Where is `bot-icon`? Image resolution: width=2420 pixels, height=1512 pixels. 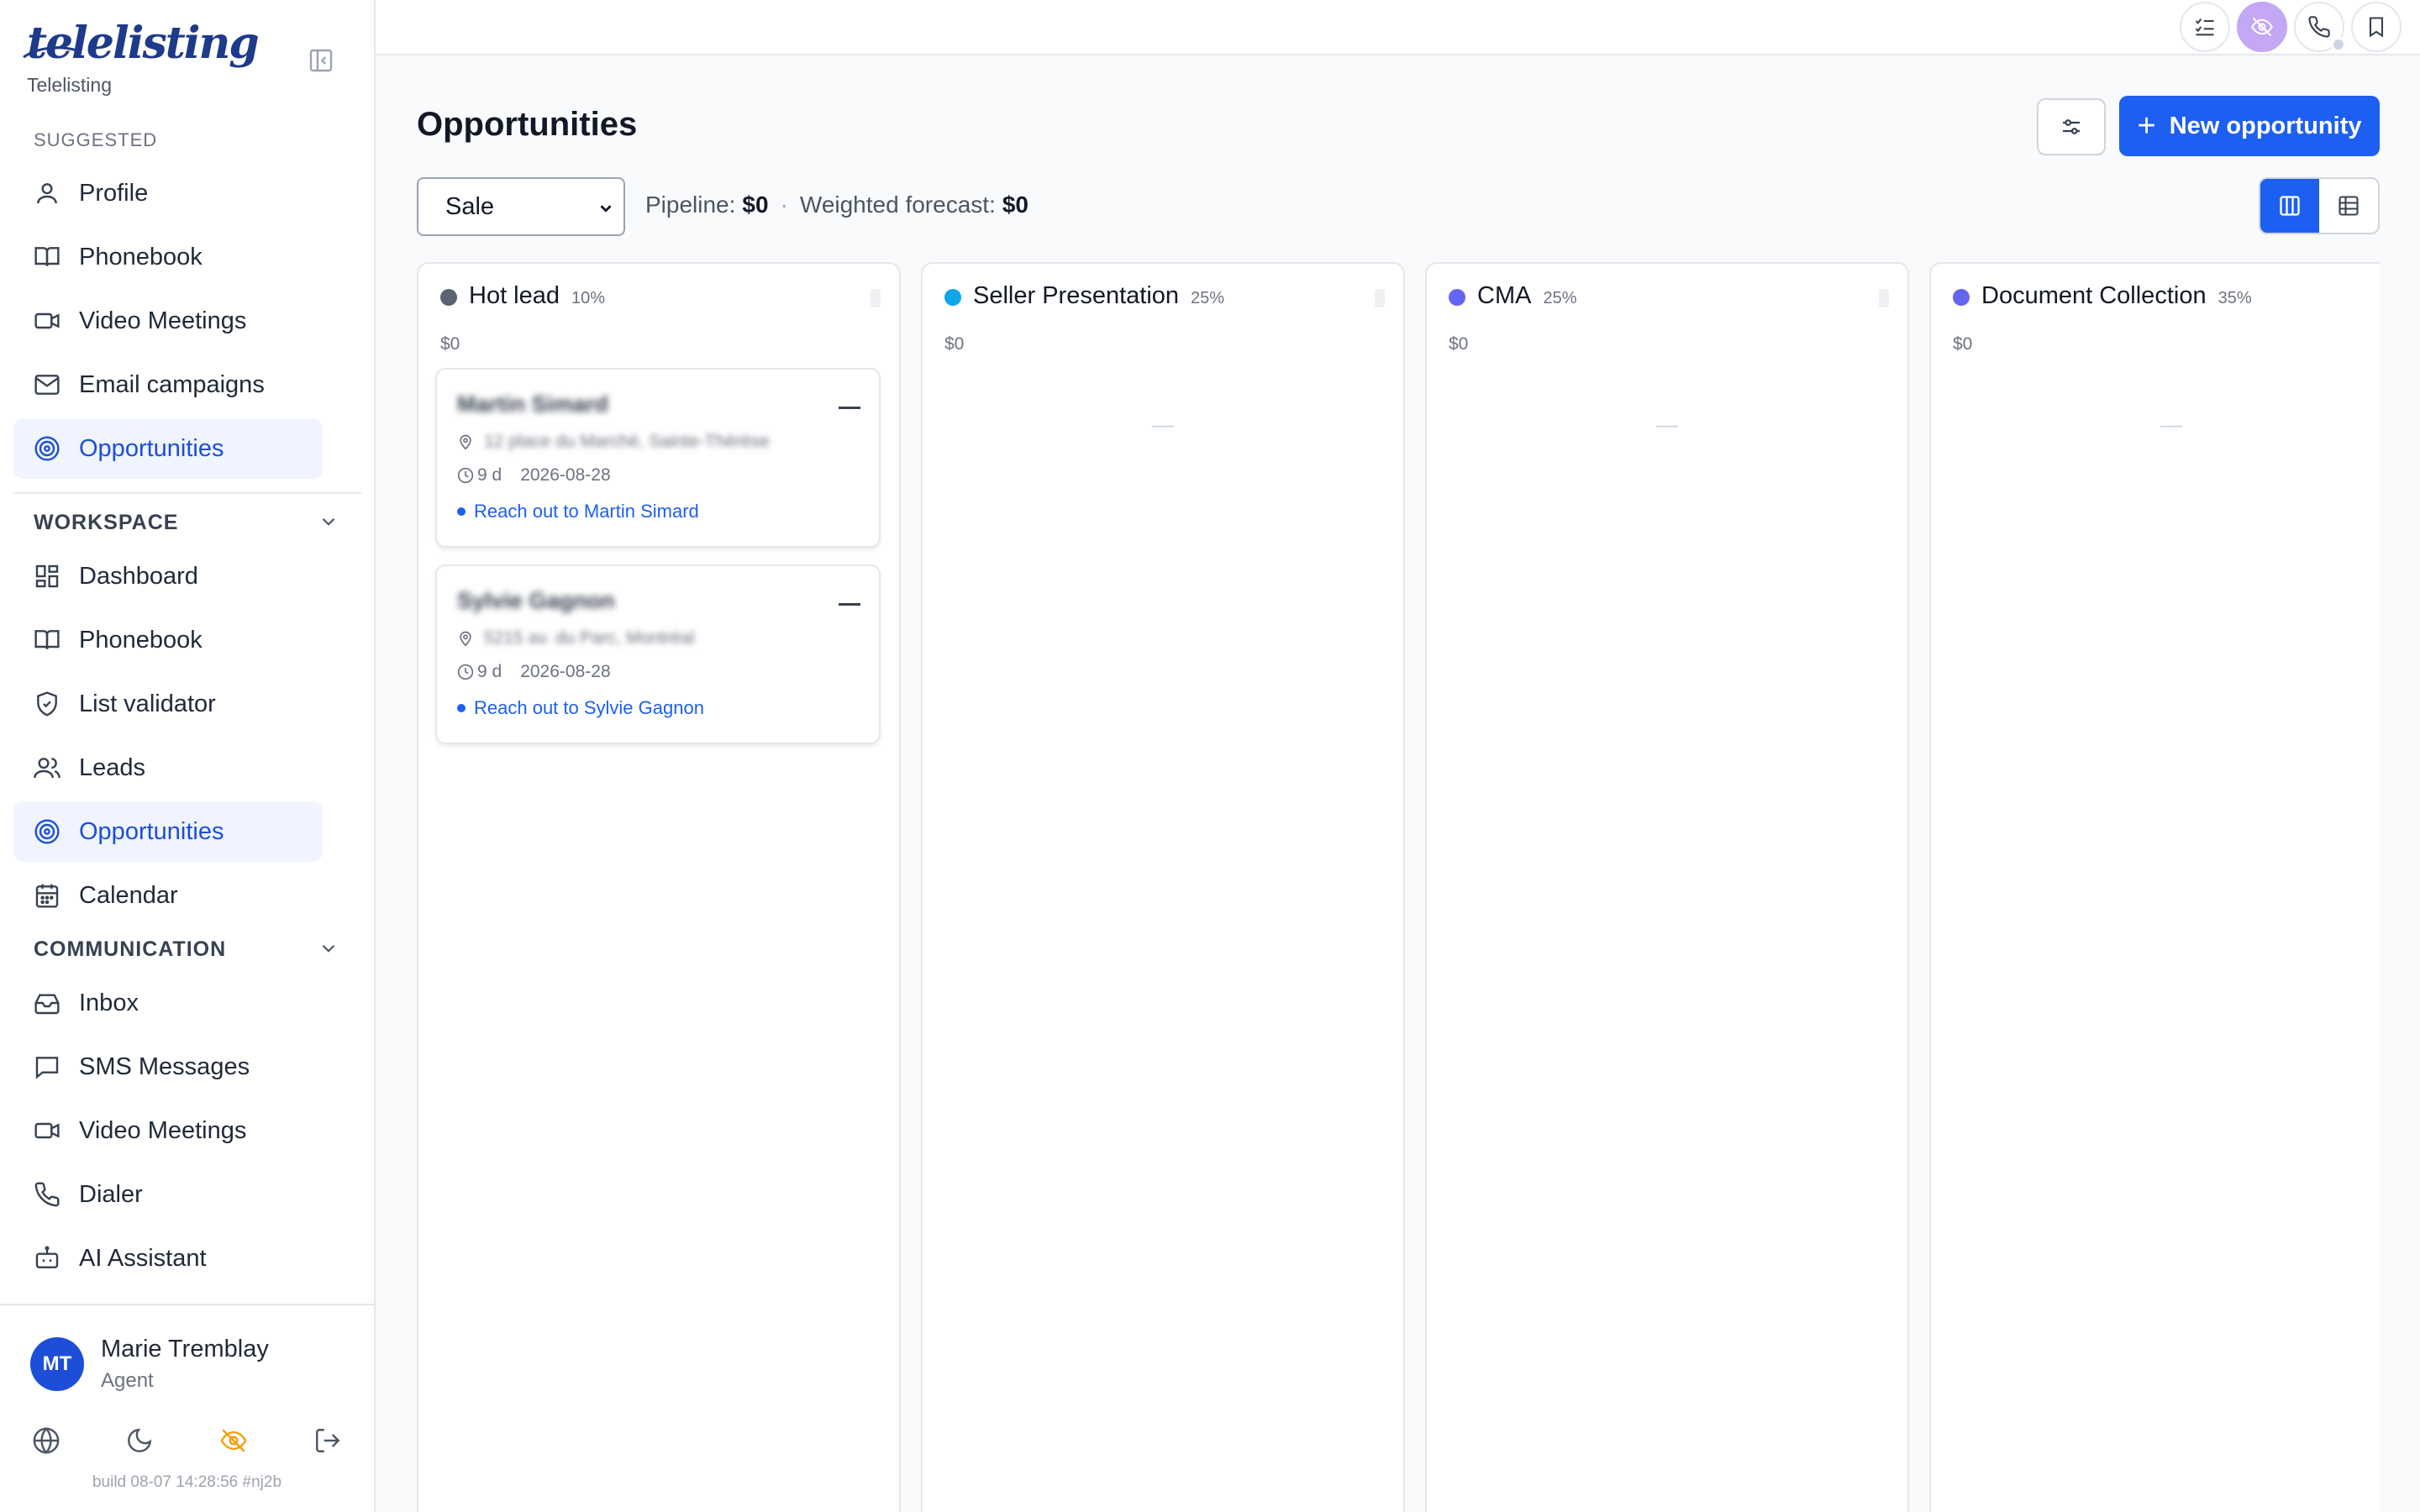 bot-icon is located at coordinates (47, 1257).